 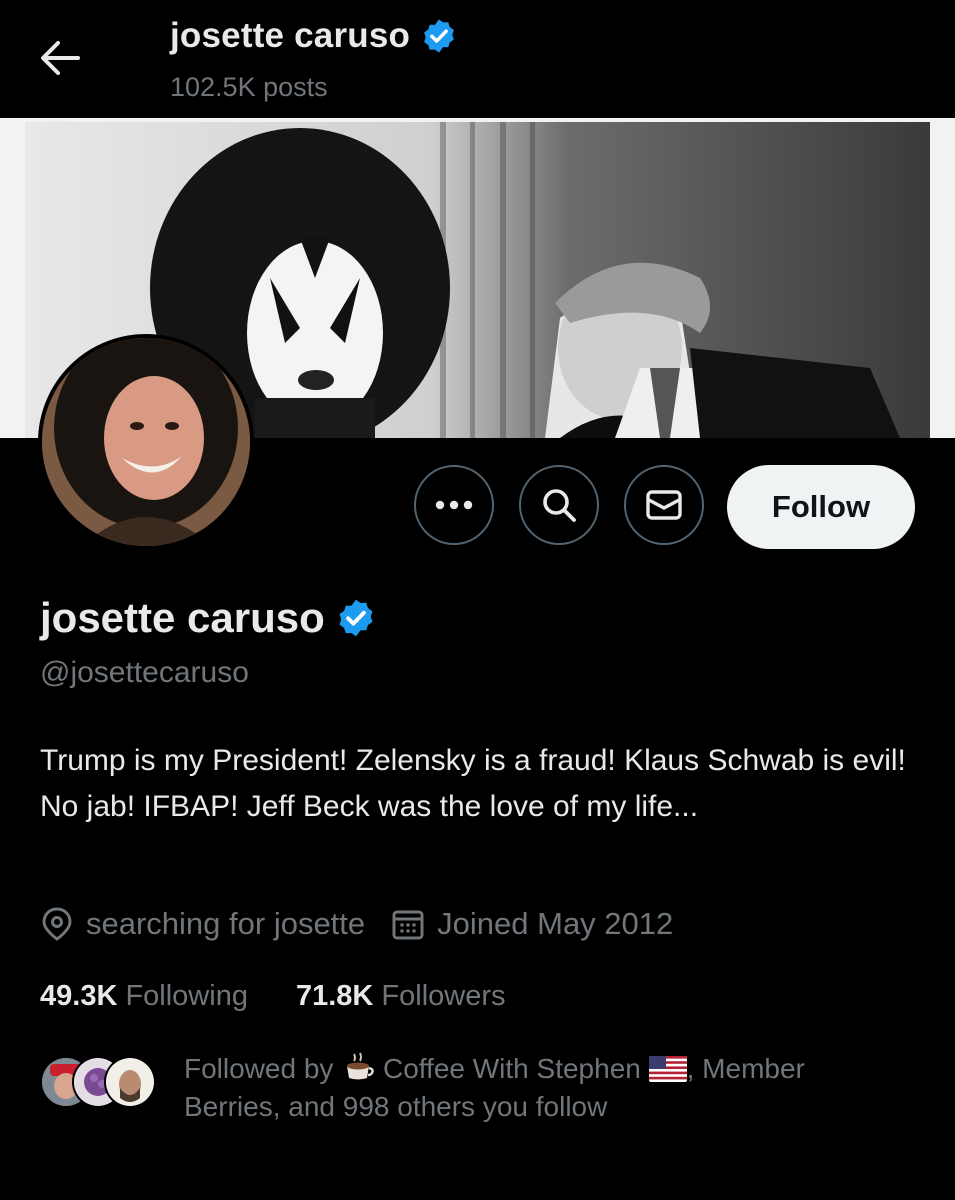 I want to click on display-name: josette caruso, so click(x=182, y=617).